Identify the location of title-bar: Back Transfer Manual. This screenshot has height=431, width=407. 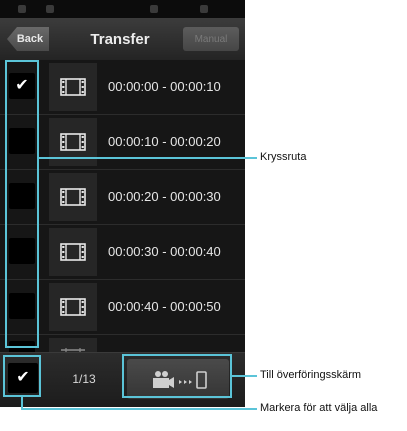
(122, 39).